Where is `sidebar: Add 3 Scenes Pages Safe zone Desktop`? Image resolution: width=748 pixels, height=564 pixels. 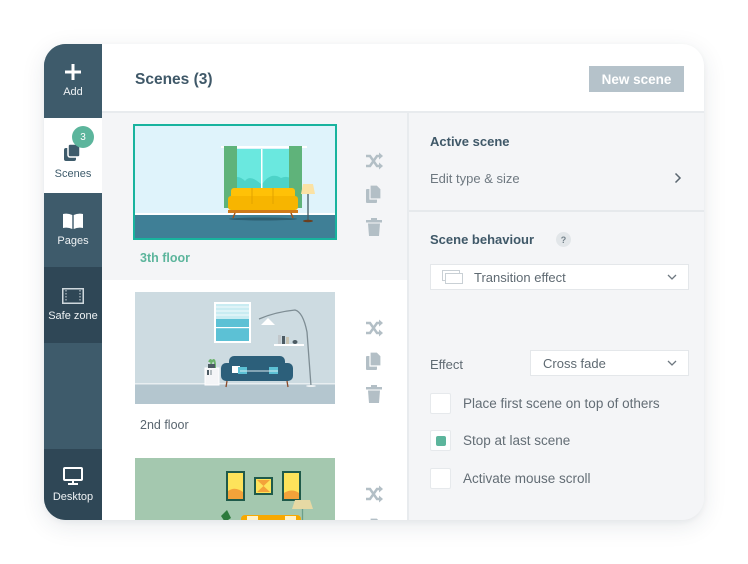 sidebar: Add 3 Scenes Pages Safe zone Desktop is located at coordinates (73, 282).